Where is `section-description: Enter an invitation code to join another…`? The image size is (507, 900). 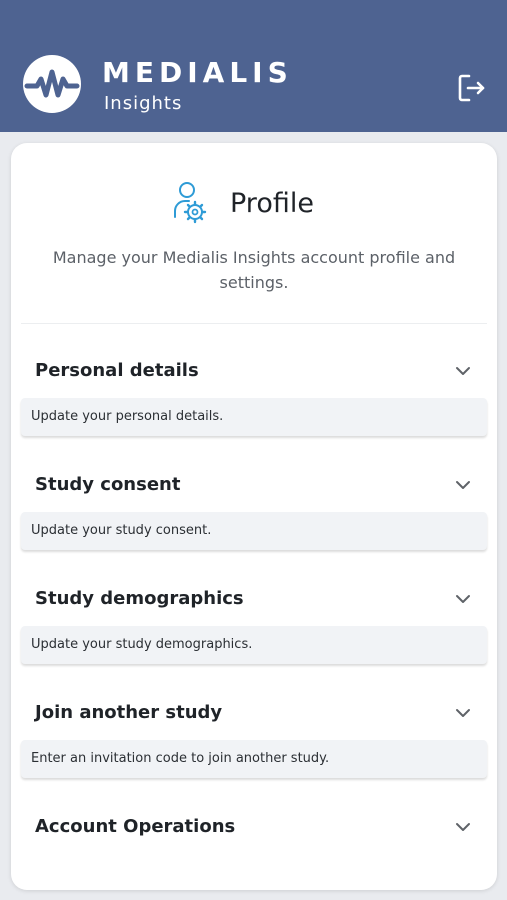 section-description: Enter an invitation code to join another… is located at coordinates (254, 759).